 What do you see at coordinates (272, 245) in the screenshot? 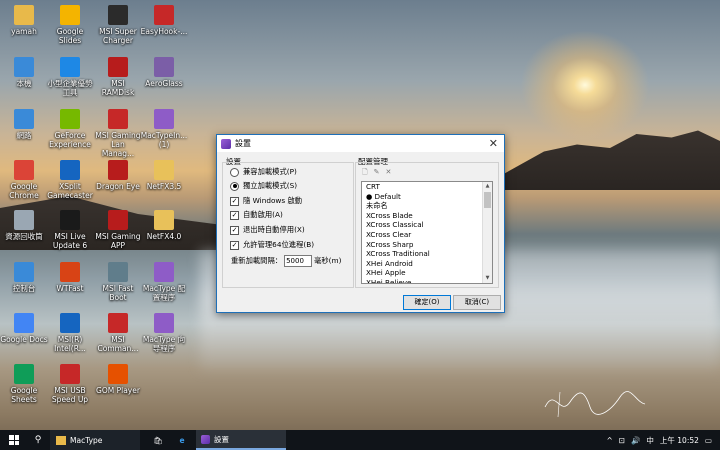
I see `allow-64bit-option: ✓ 允許管理64位進程(B)` at bounding box center [272, 245].